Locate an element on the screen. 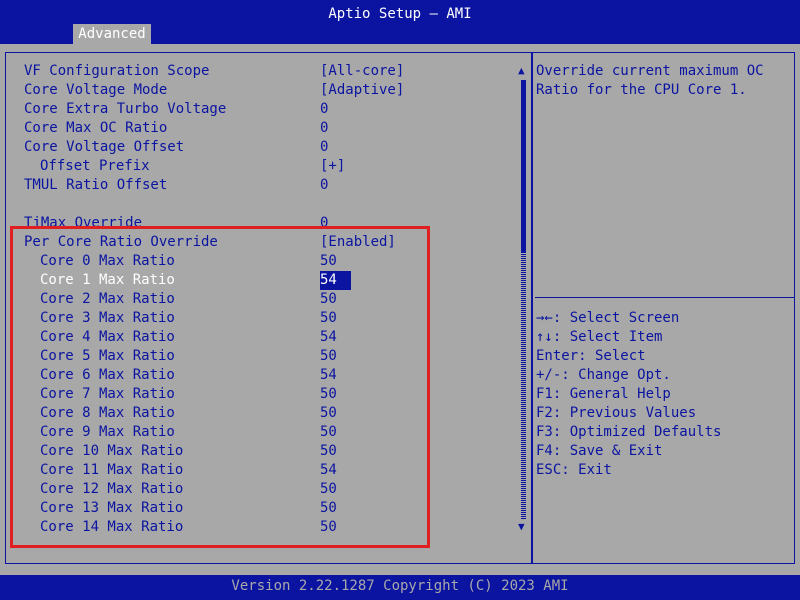  setting-row-core-max-oc-ratio: Core Max OC Ratio 0 is located at coordinates (269, 128).